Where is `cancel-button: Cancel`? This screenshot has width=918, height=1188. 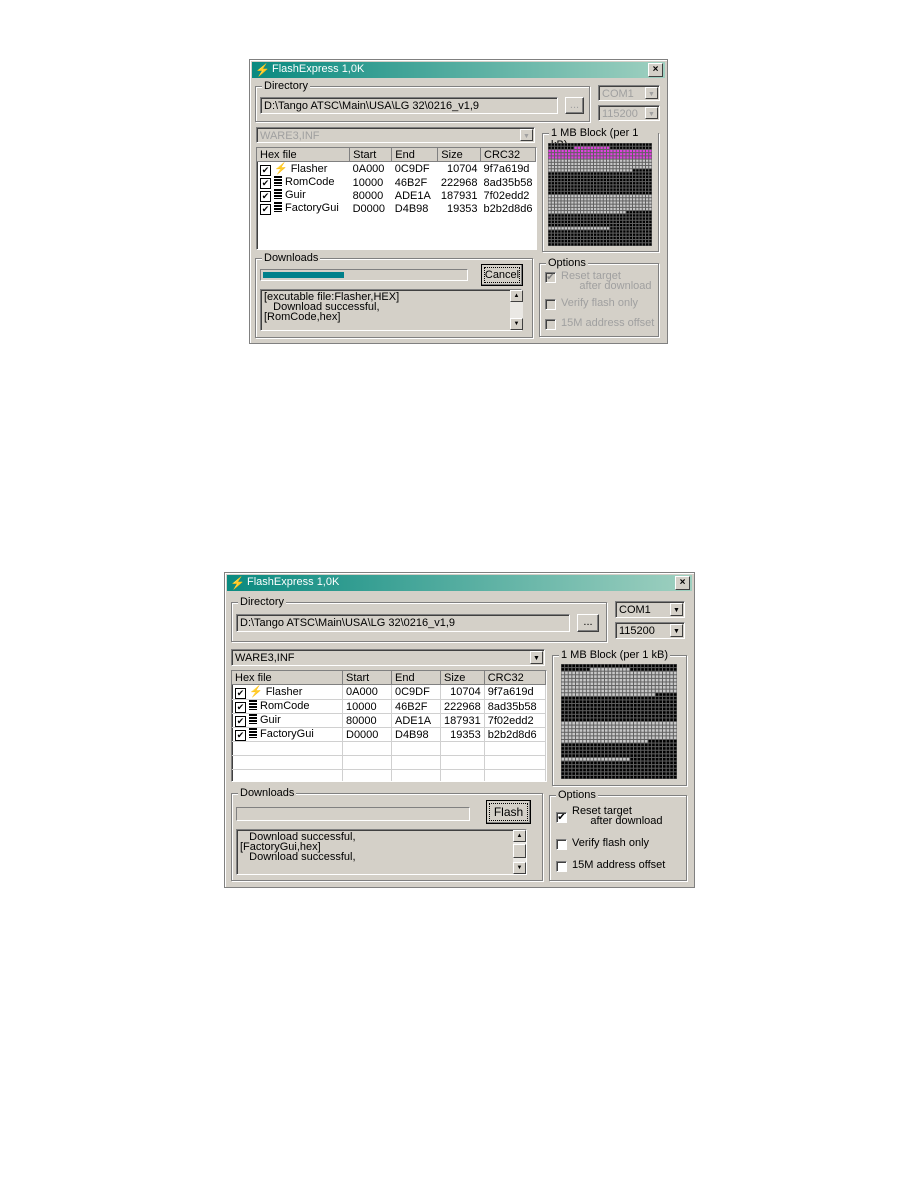
cancel-button: Cancel is located at coordinates (502, 275).